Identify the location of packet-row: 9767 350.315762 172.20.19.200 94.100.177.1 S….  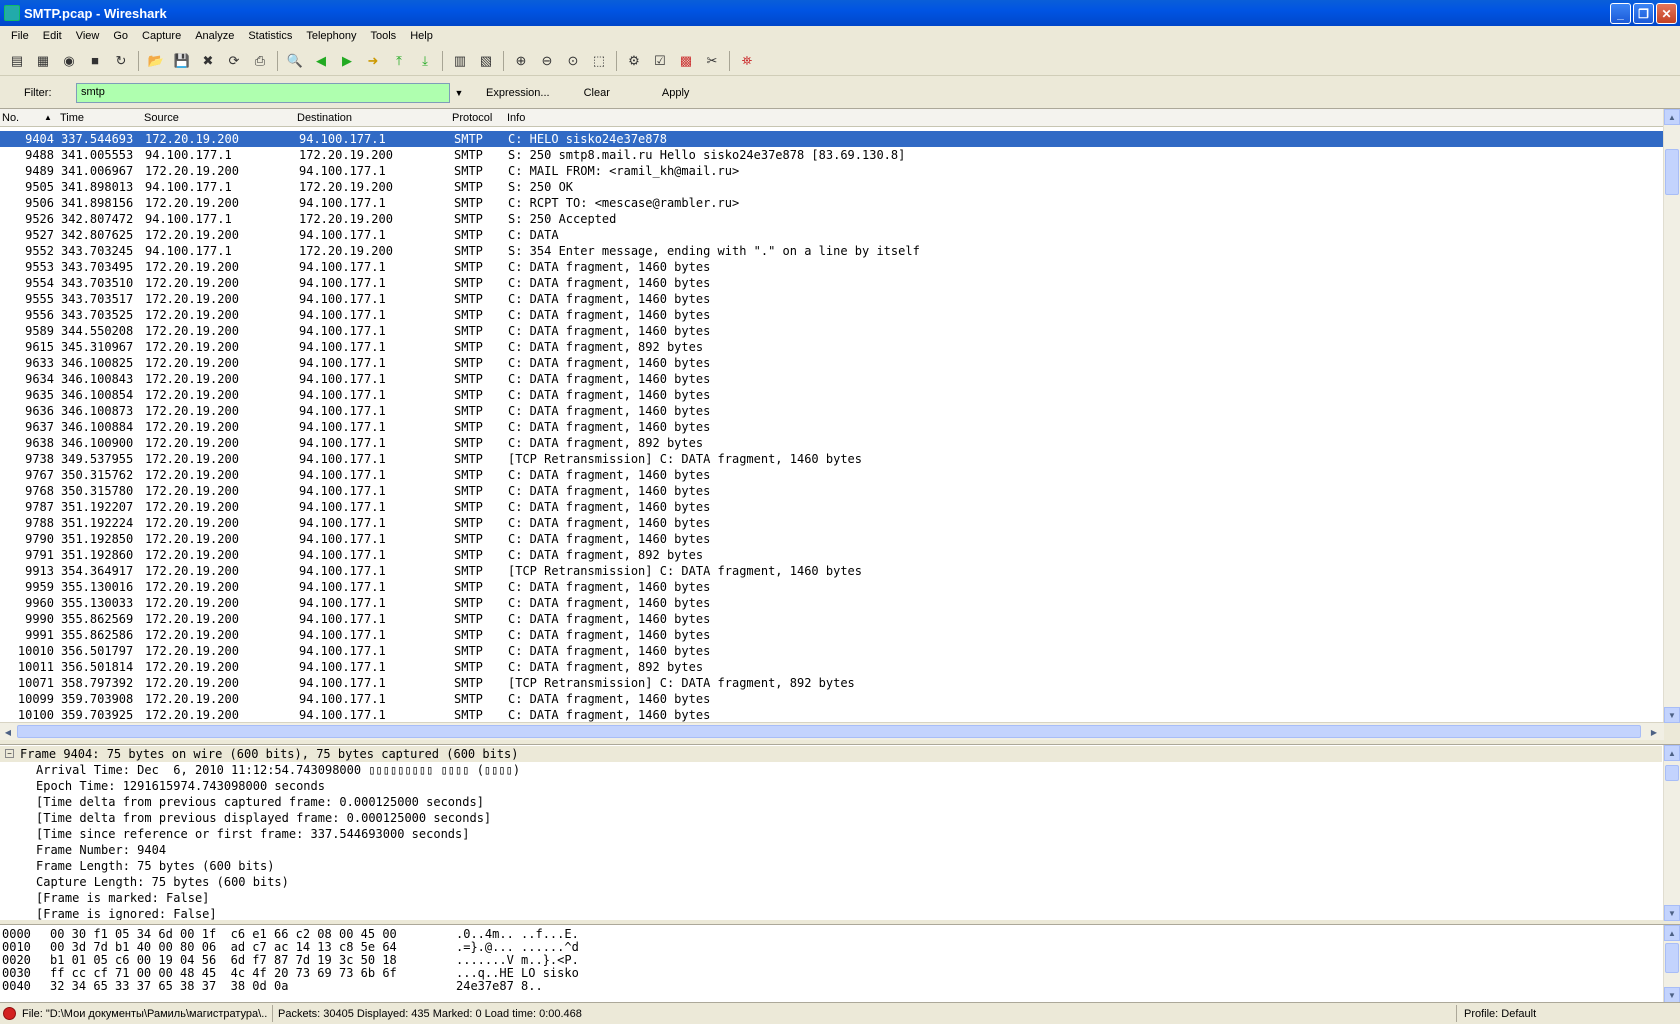
(832, 475).